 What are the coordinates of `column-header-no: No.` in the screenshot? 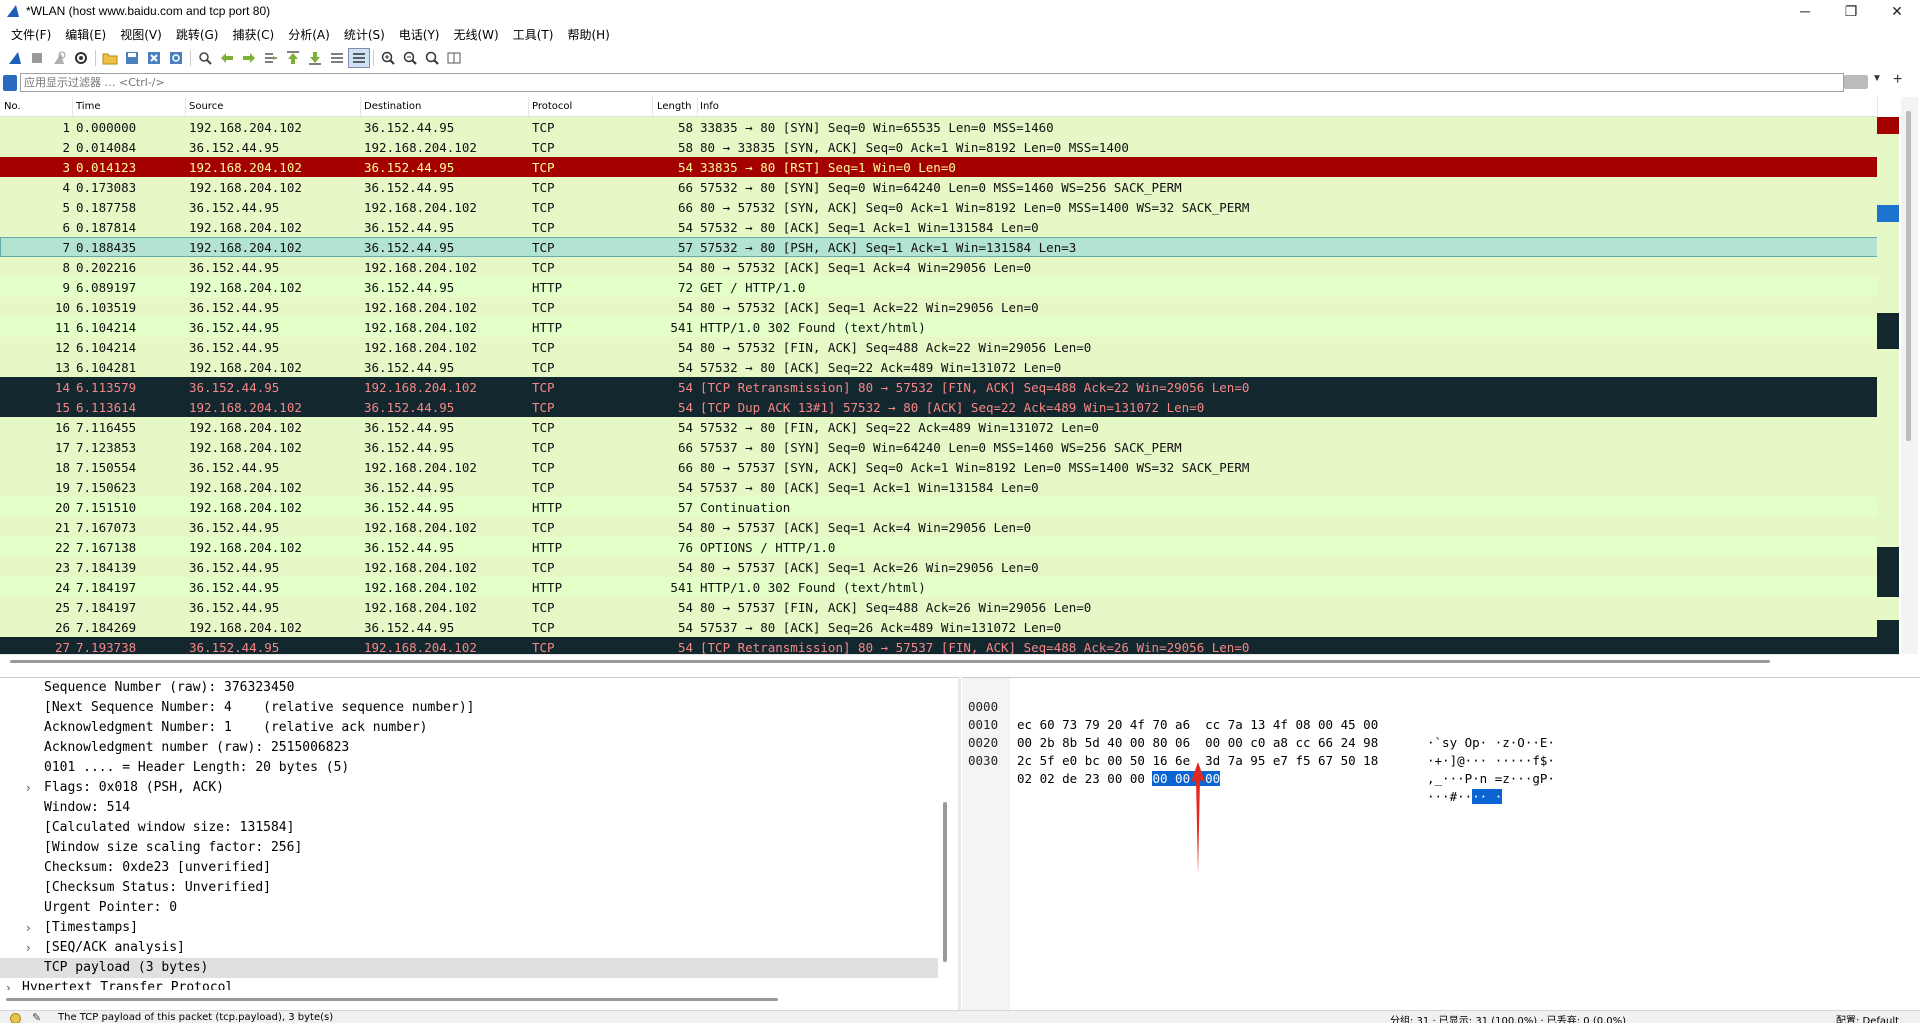 It's located at (36, 107).